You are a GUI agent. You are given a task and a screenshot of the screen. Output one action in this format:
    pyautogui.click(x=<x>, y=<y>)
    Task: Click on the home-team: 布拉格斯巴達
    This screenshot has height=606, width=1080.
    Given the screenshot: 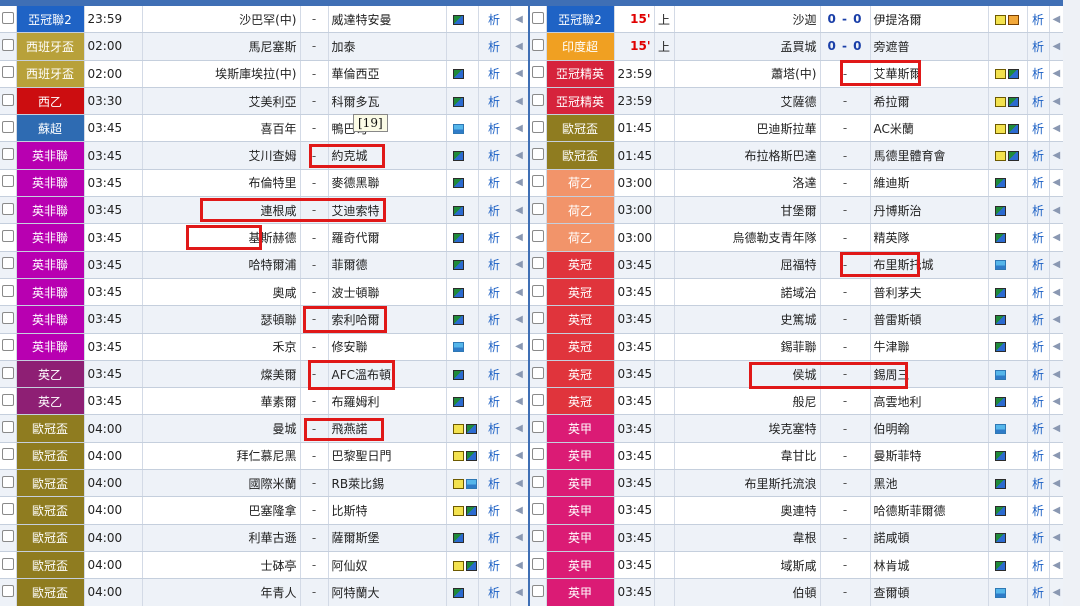 What is the action you would take?
    pyautogui.click(x=747, y=155)
    